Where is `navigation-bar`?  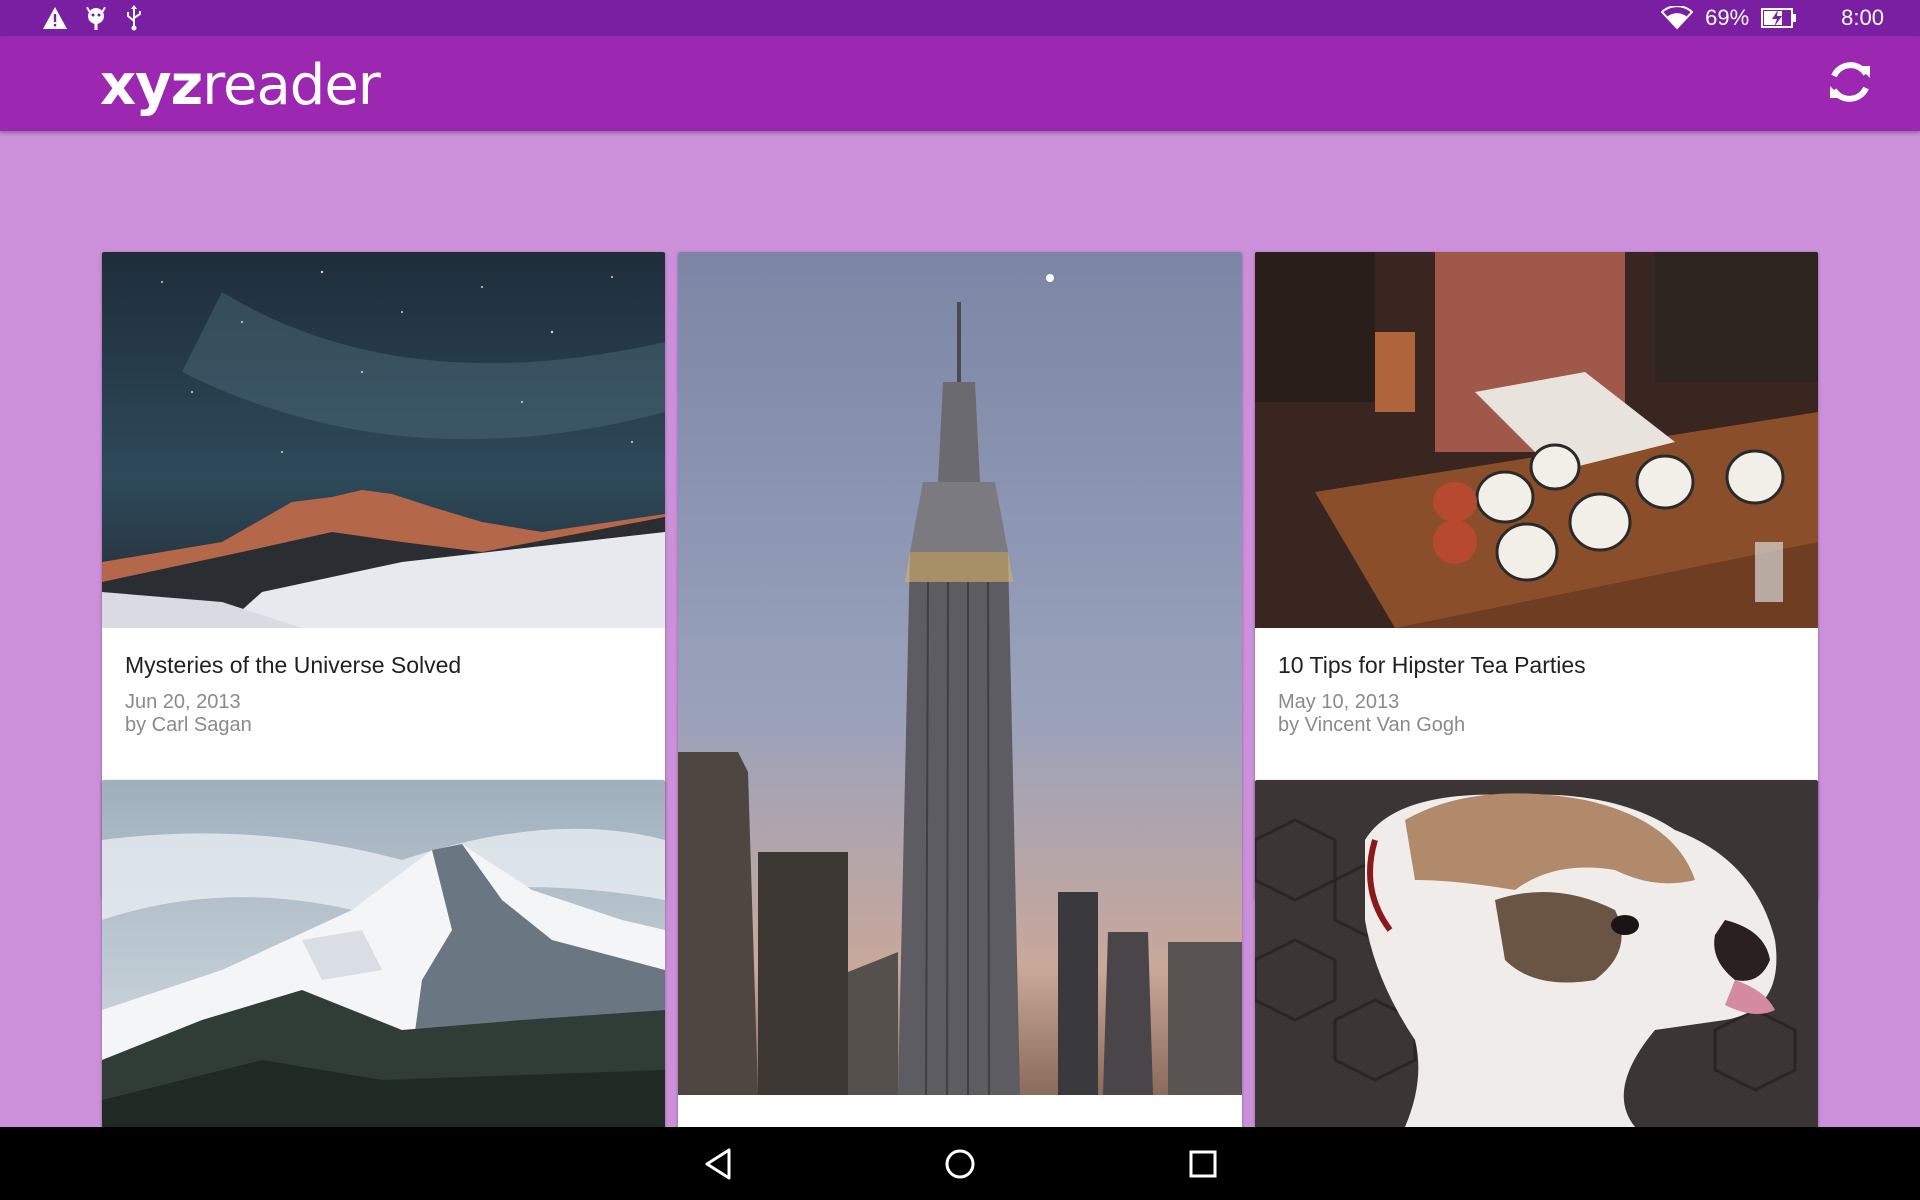 navigation-bar is located at coordinates (960, 1163).